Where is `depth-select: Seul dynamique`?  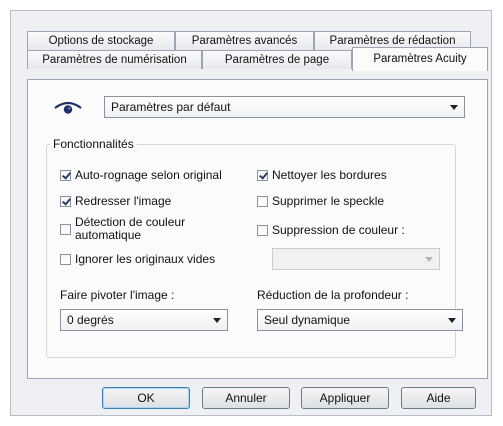
depth-select: Seul dynamique is located at coordinates (360, 320).